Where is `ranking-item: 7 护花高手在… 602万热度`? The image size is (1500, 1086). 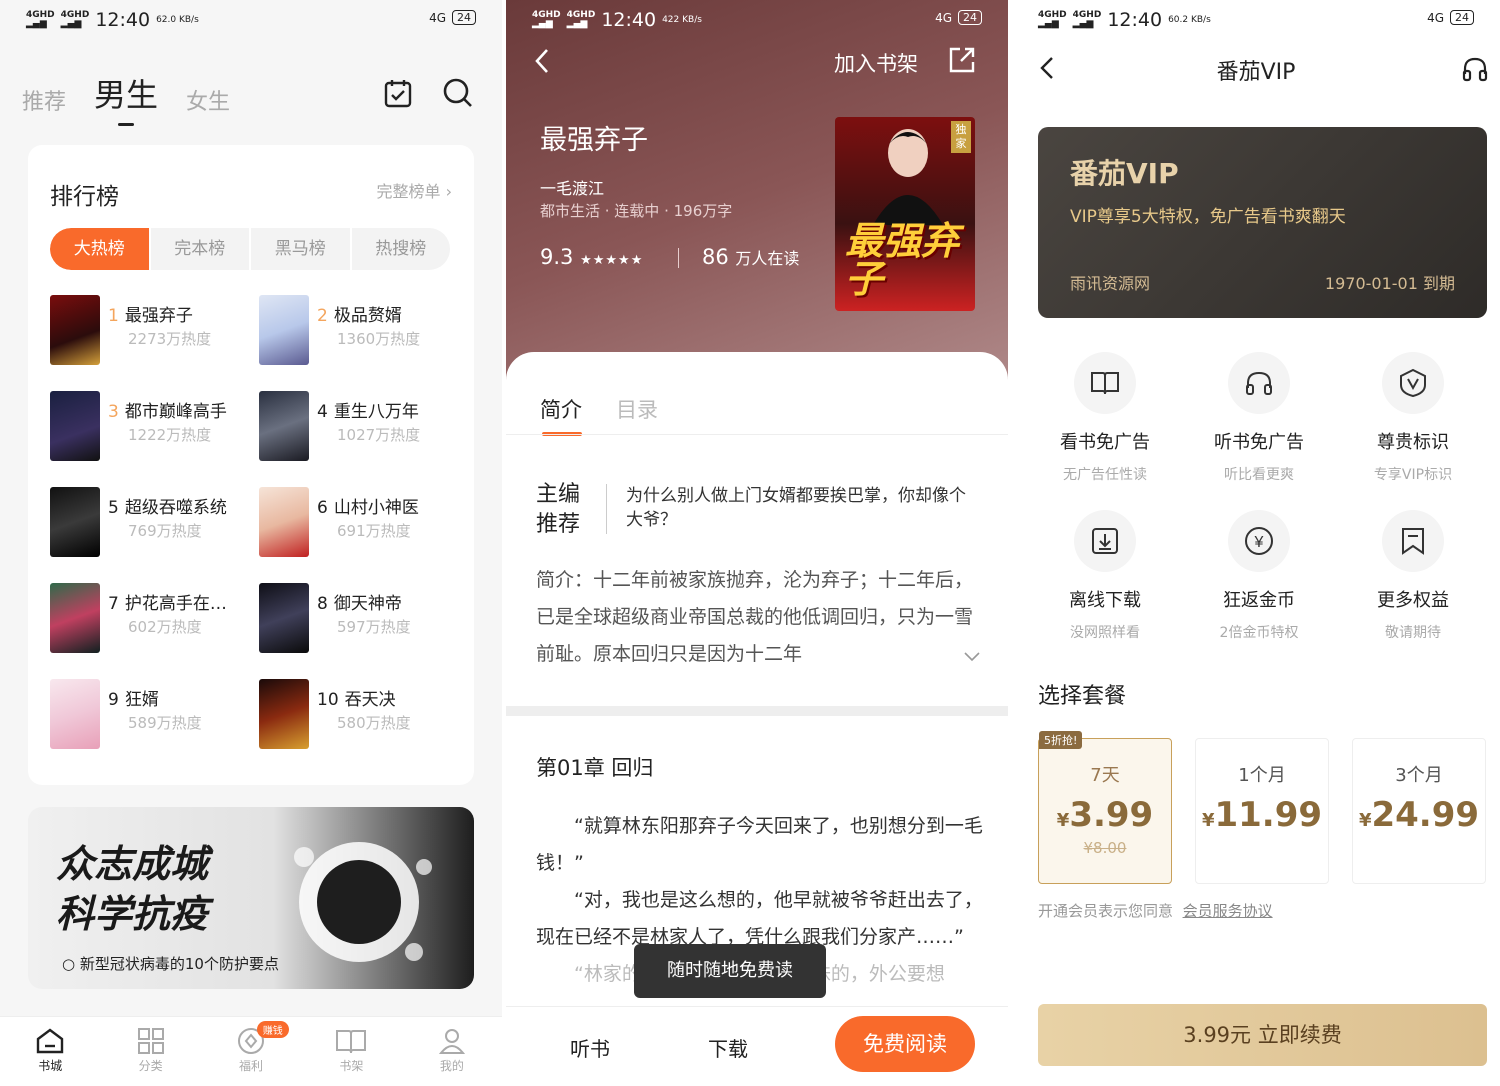 ranking-item: 7 护花高手在… 602万热度 is located at coordinates (150, 620).